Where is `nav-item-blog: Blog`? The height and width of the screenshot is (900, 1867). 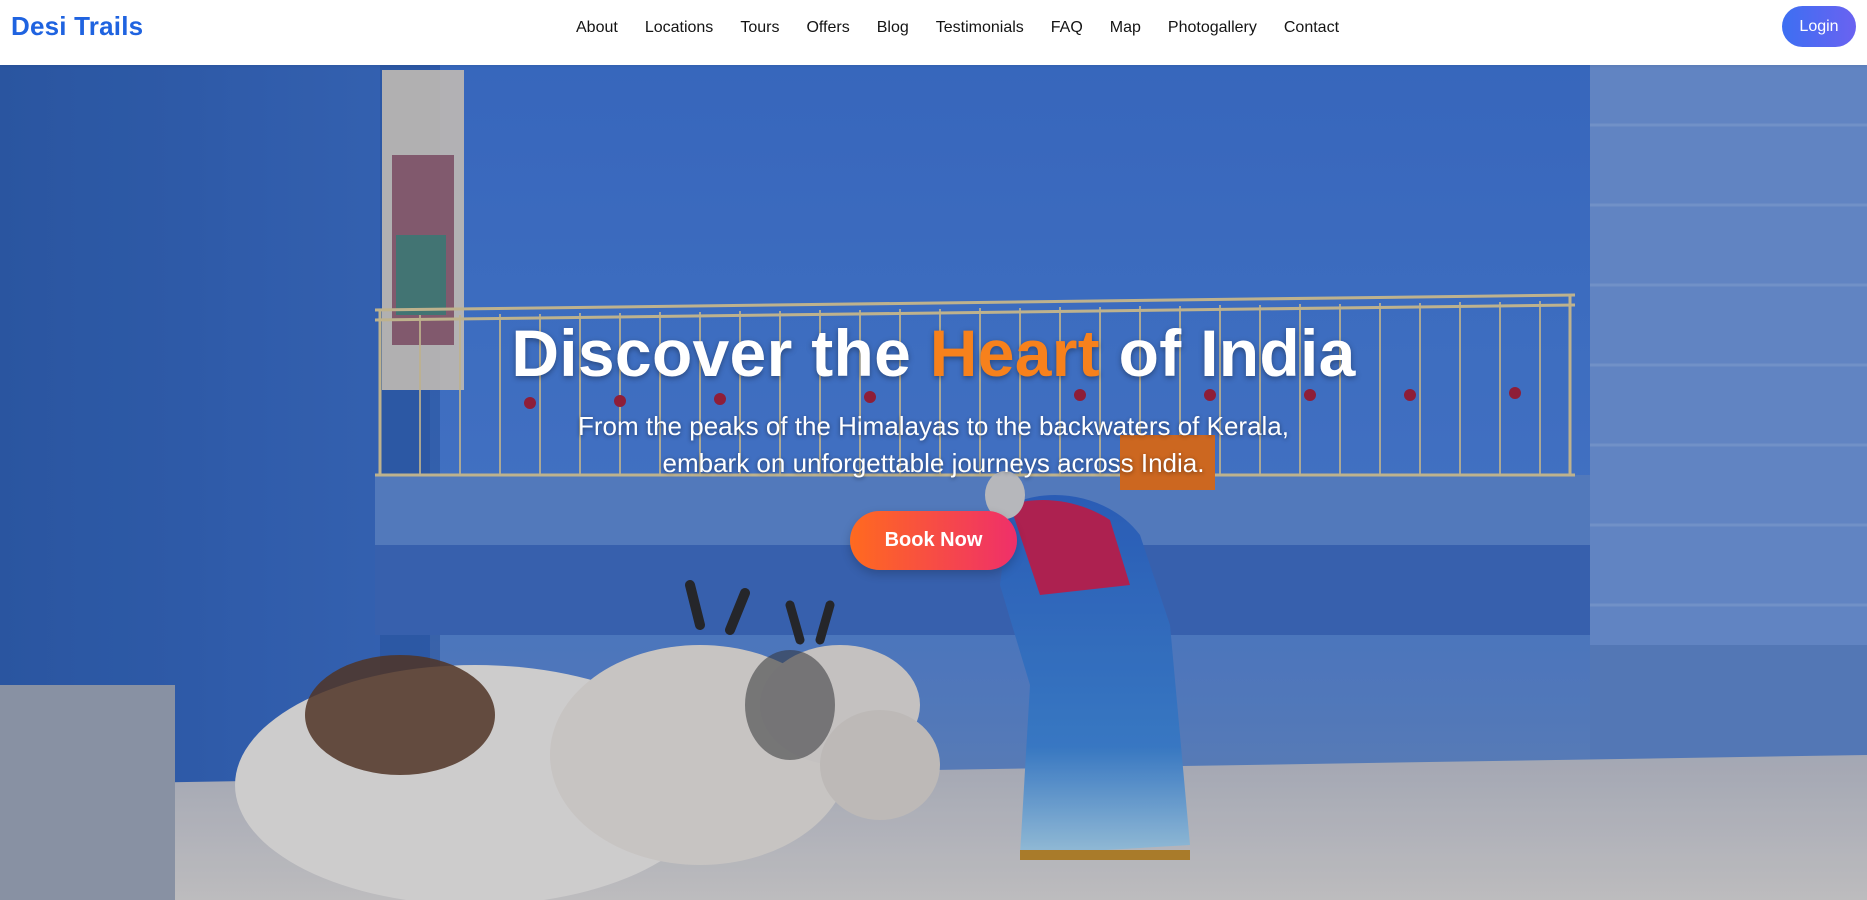 nav-item-blog: Blog is located at coordinates (893, 28).